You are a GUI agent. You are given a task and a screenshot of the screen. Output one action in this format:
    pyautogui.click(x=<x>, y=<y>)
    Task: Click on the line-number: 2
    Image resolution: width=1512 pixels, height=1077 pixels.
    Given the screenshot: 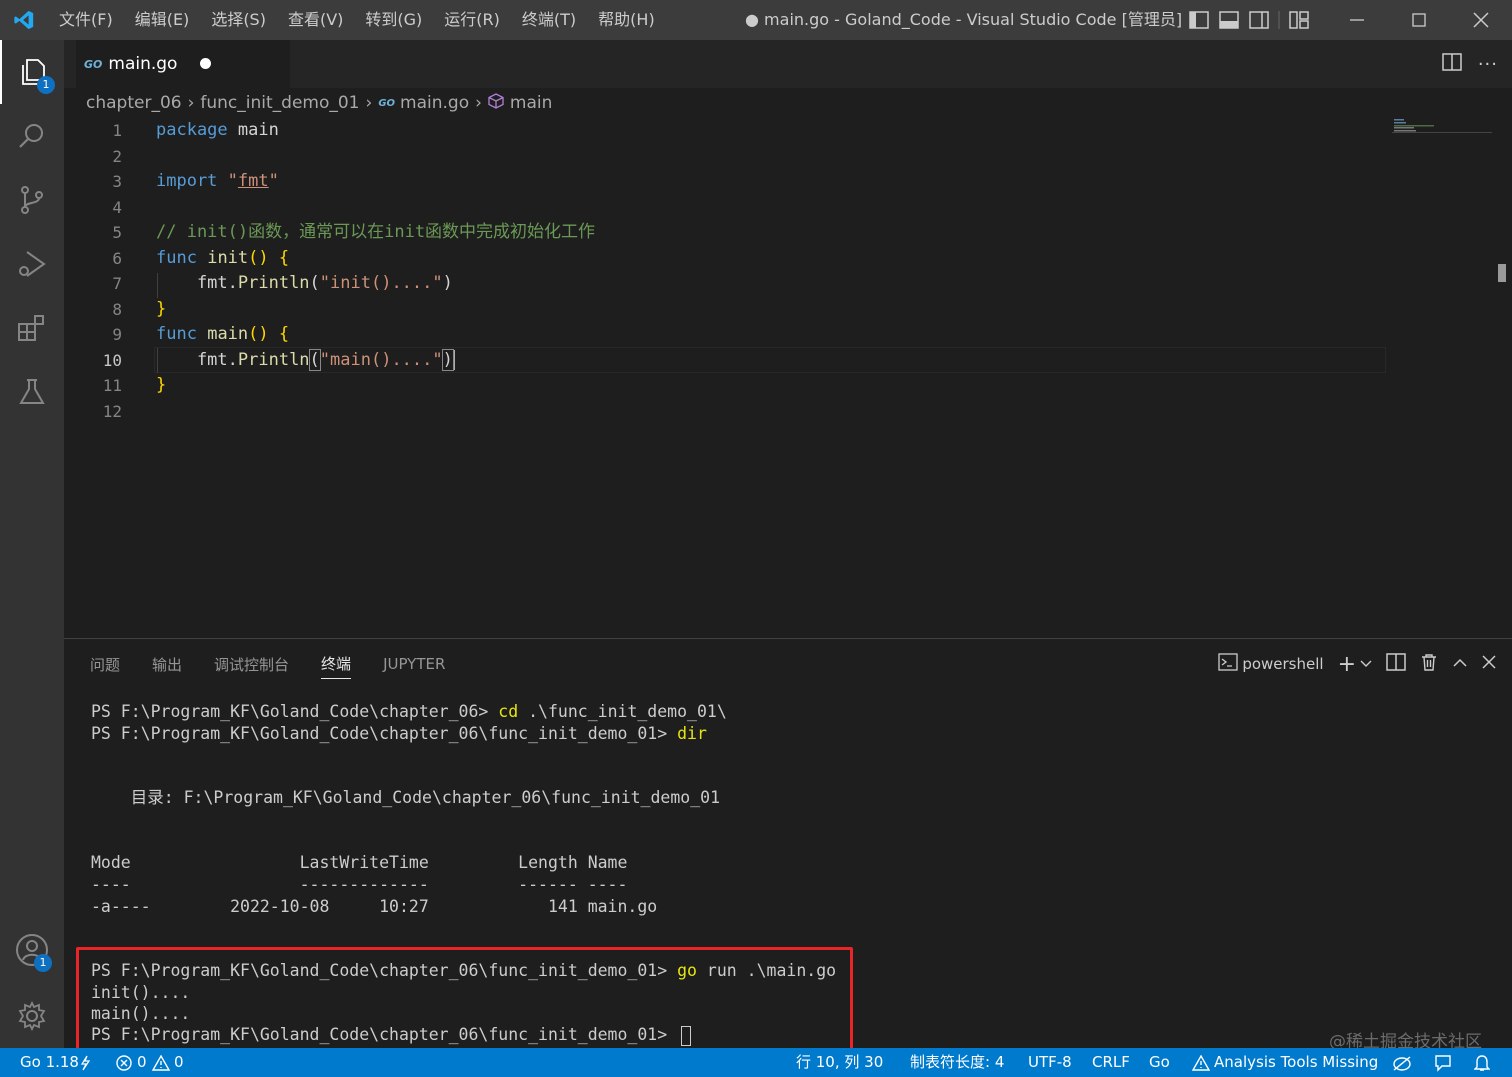 What is the action you would take?
    pyautogui.click(x=117, y=156)
    